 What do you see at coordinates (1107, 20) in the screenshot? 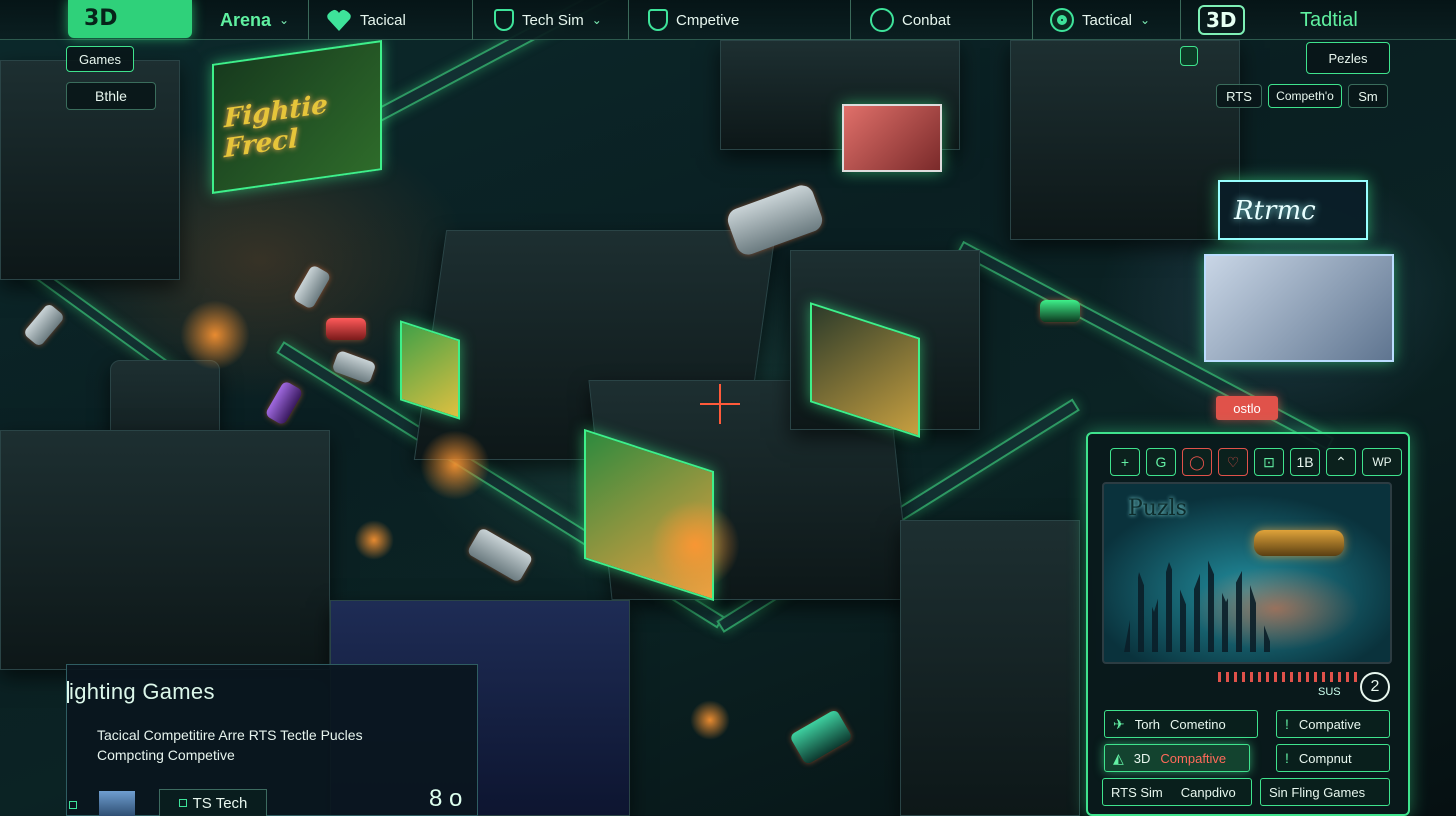
I see `tab-label: Tactical` at bounding box center [1107, 20].